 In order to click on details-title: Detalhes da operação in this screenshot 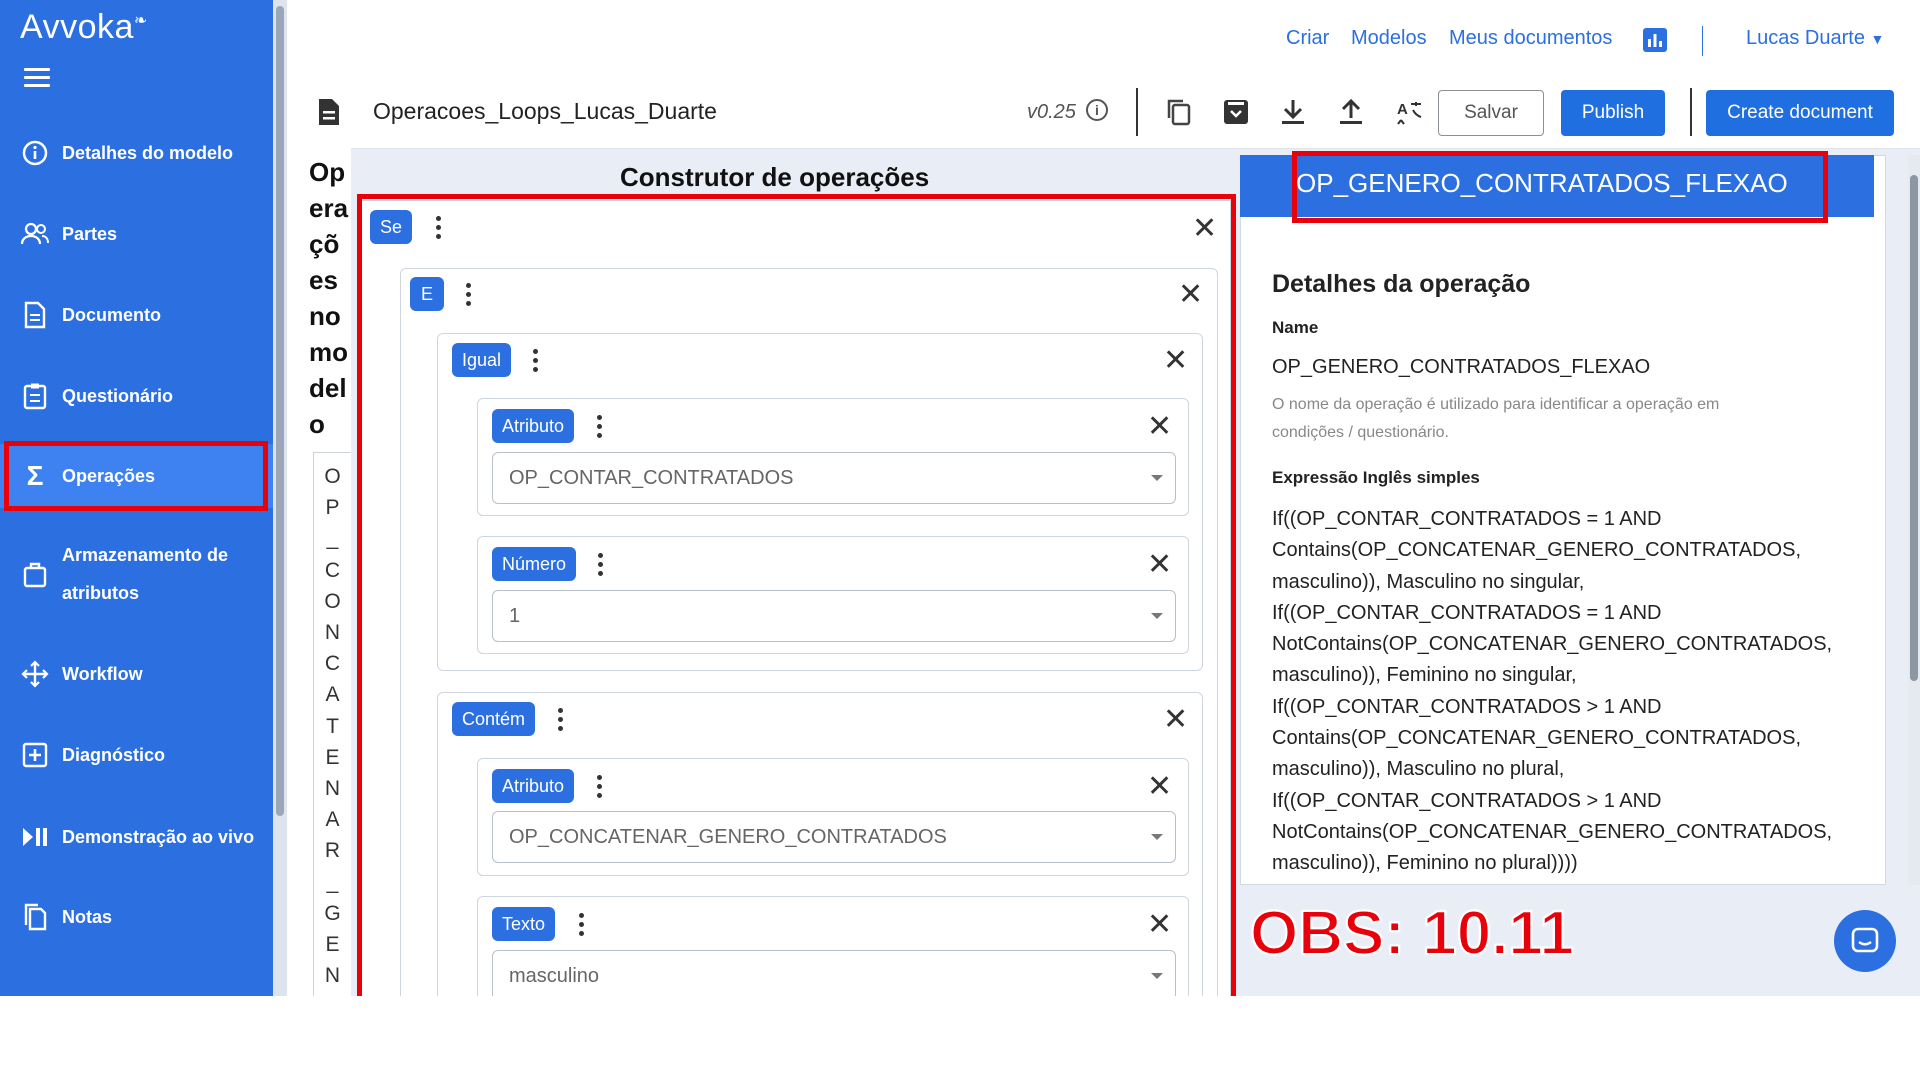, I will do `click(1401, 284)`.